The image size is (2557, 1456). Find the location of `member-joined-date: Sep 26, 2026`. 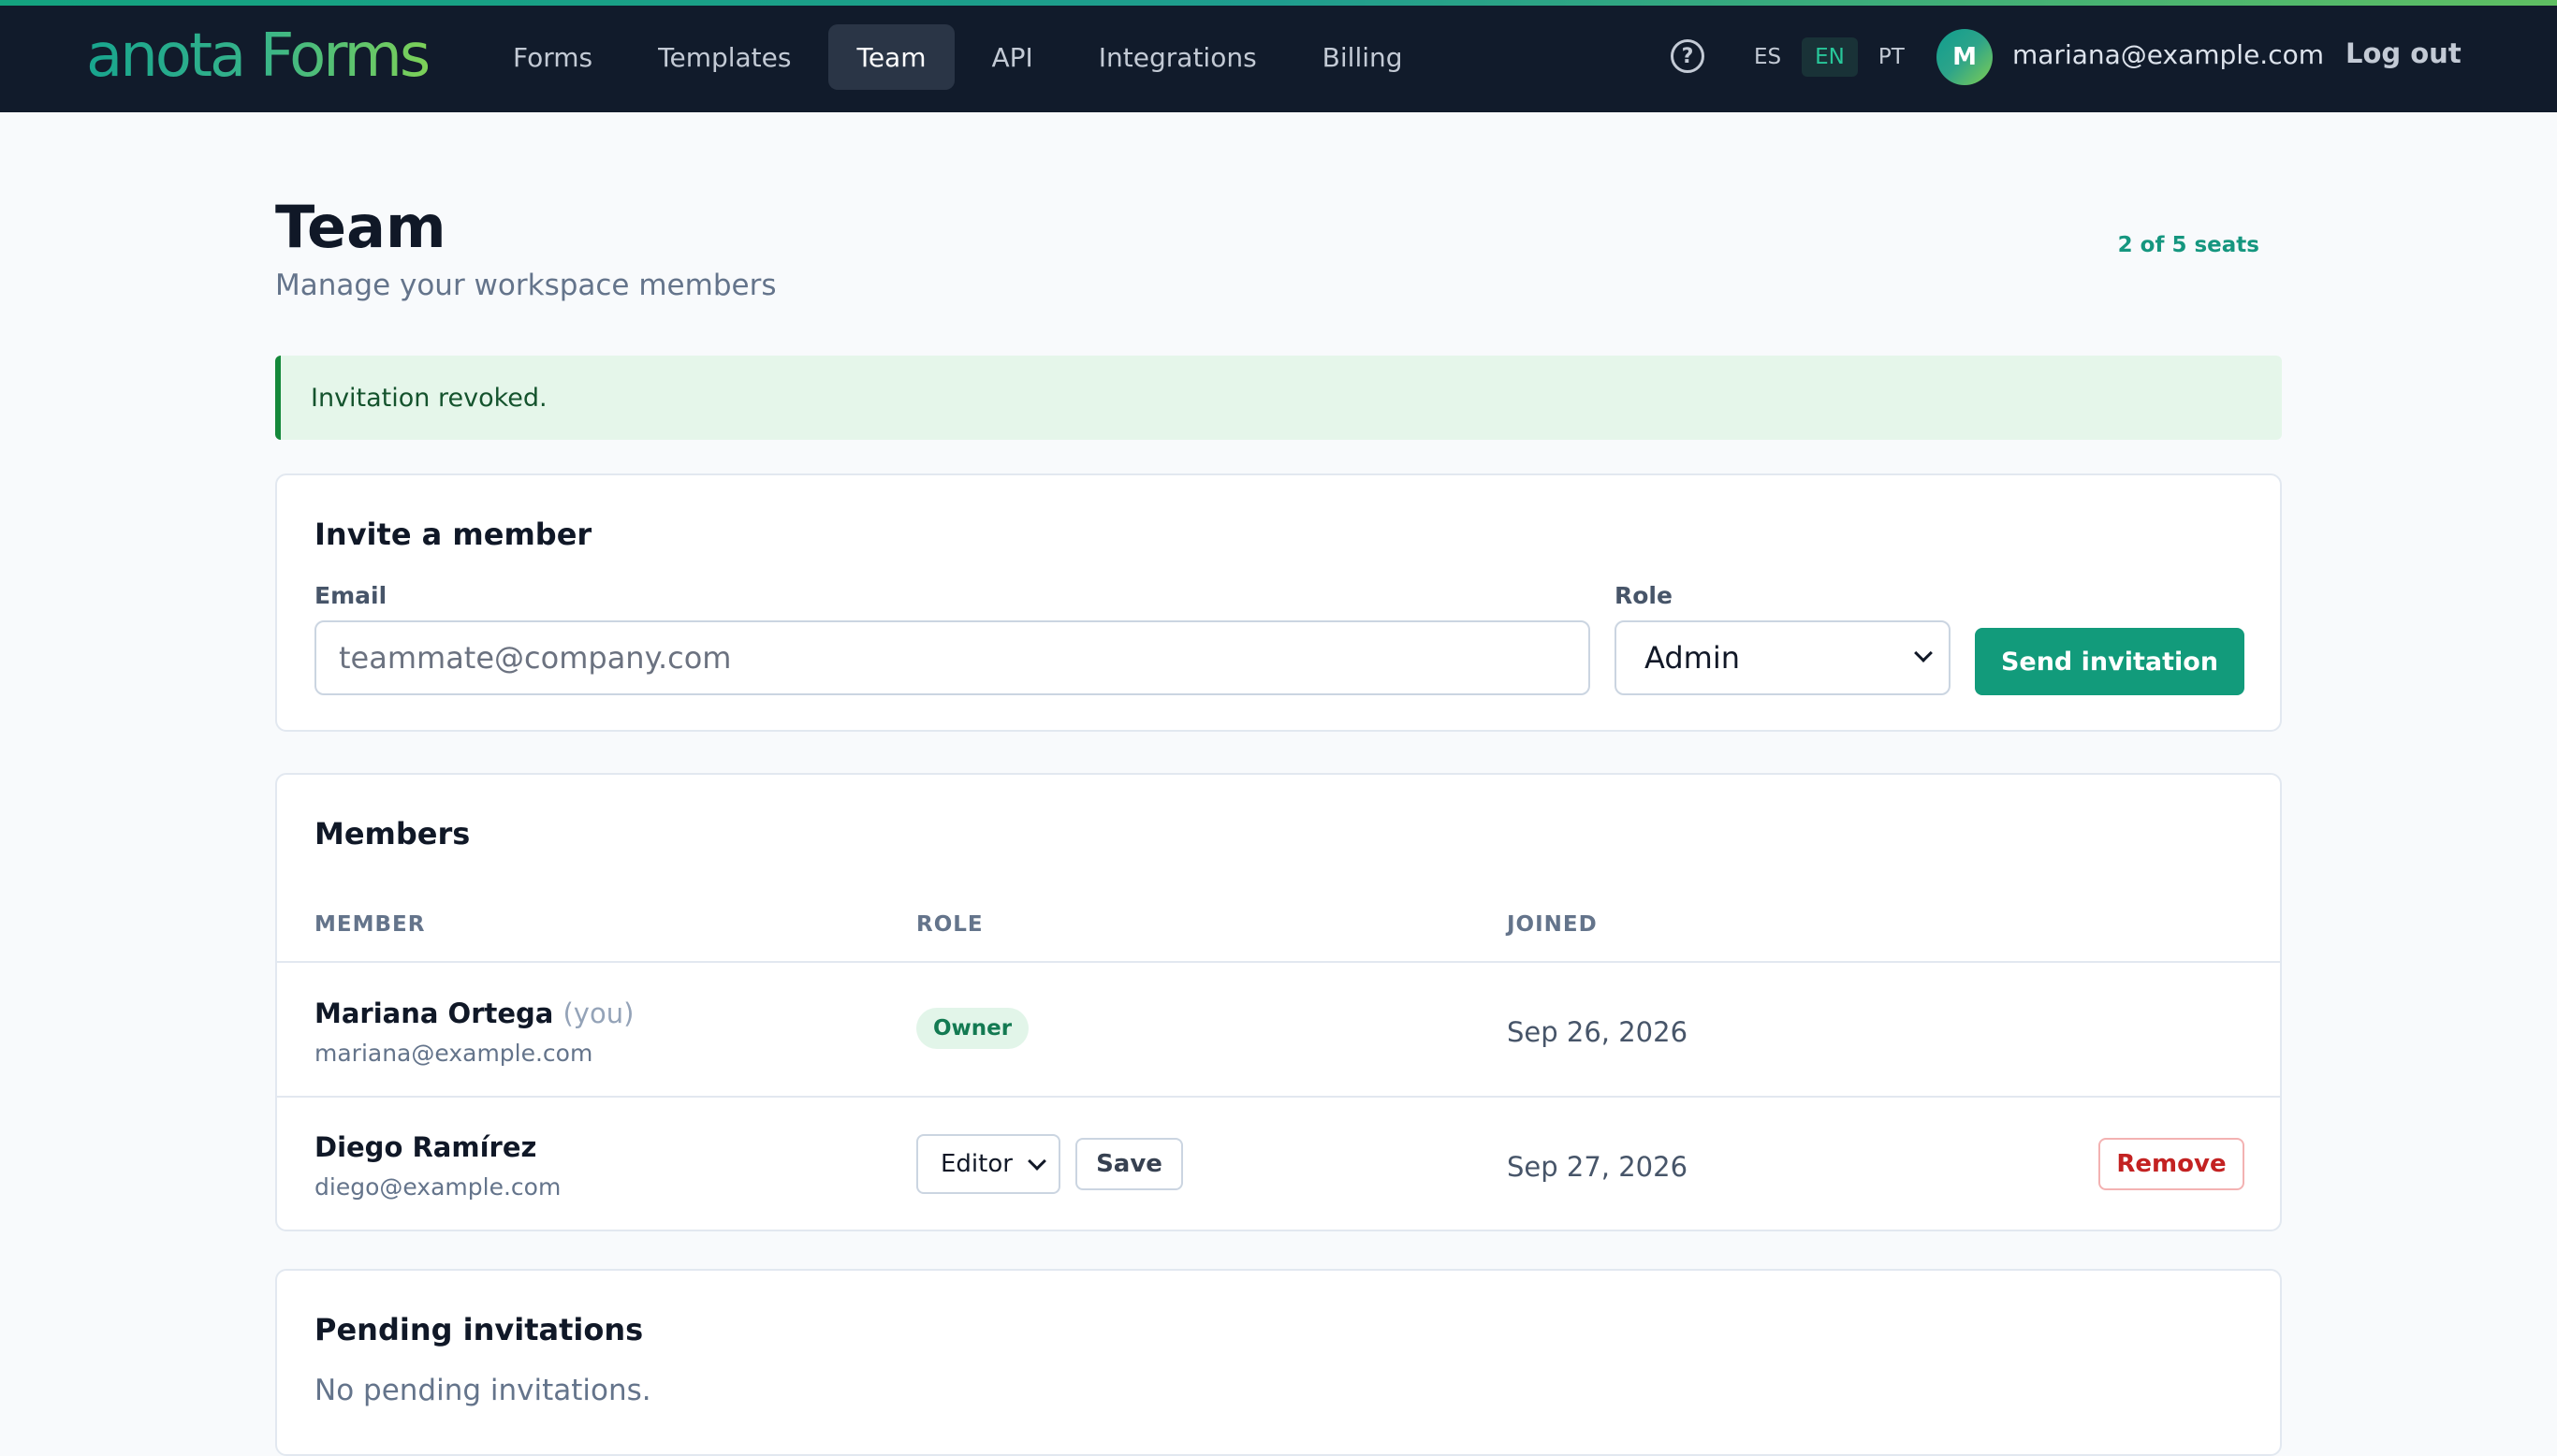

member-joined-date: Sep 26, 2026 is located at coordinates (1598, 1032).